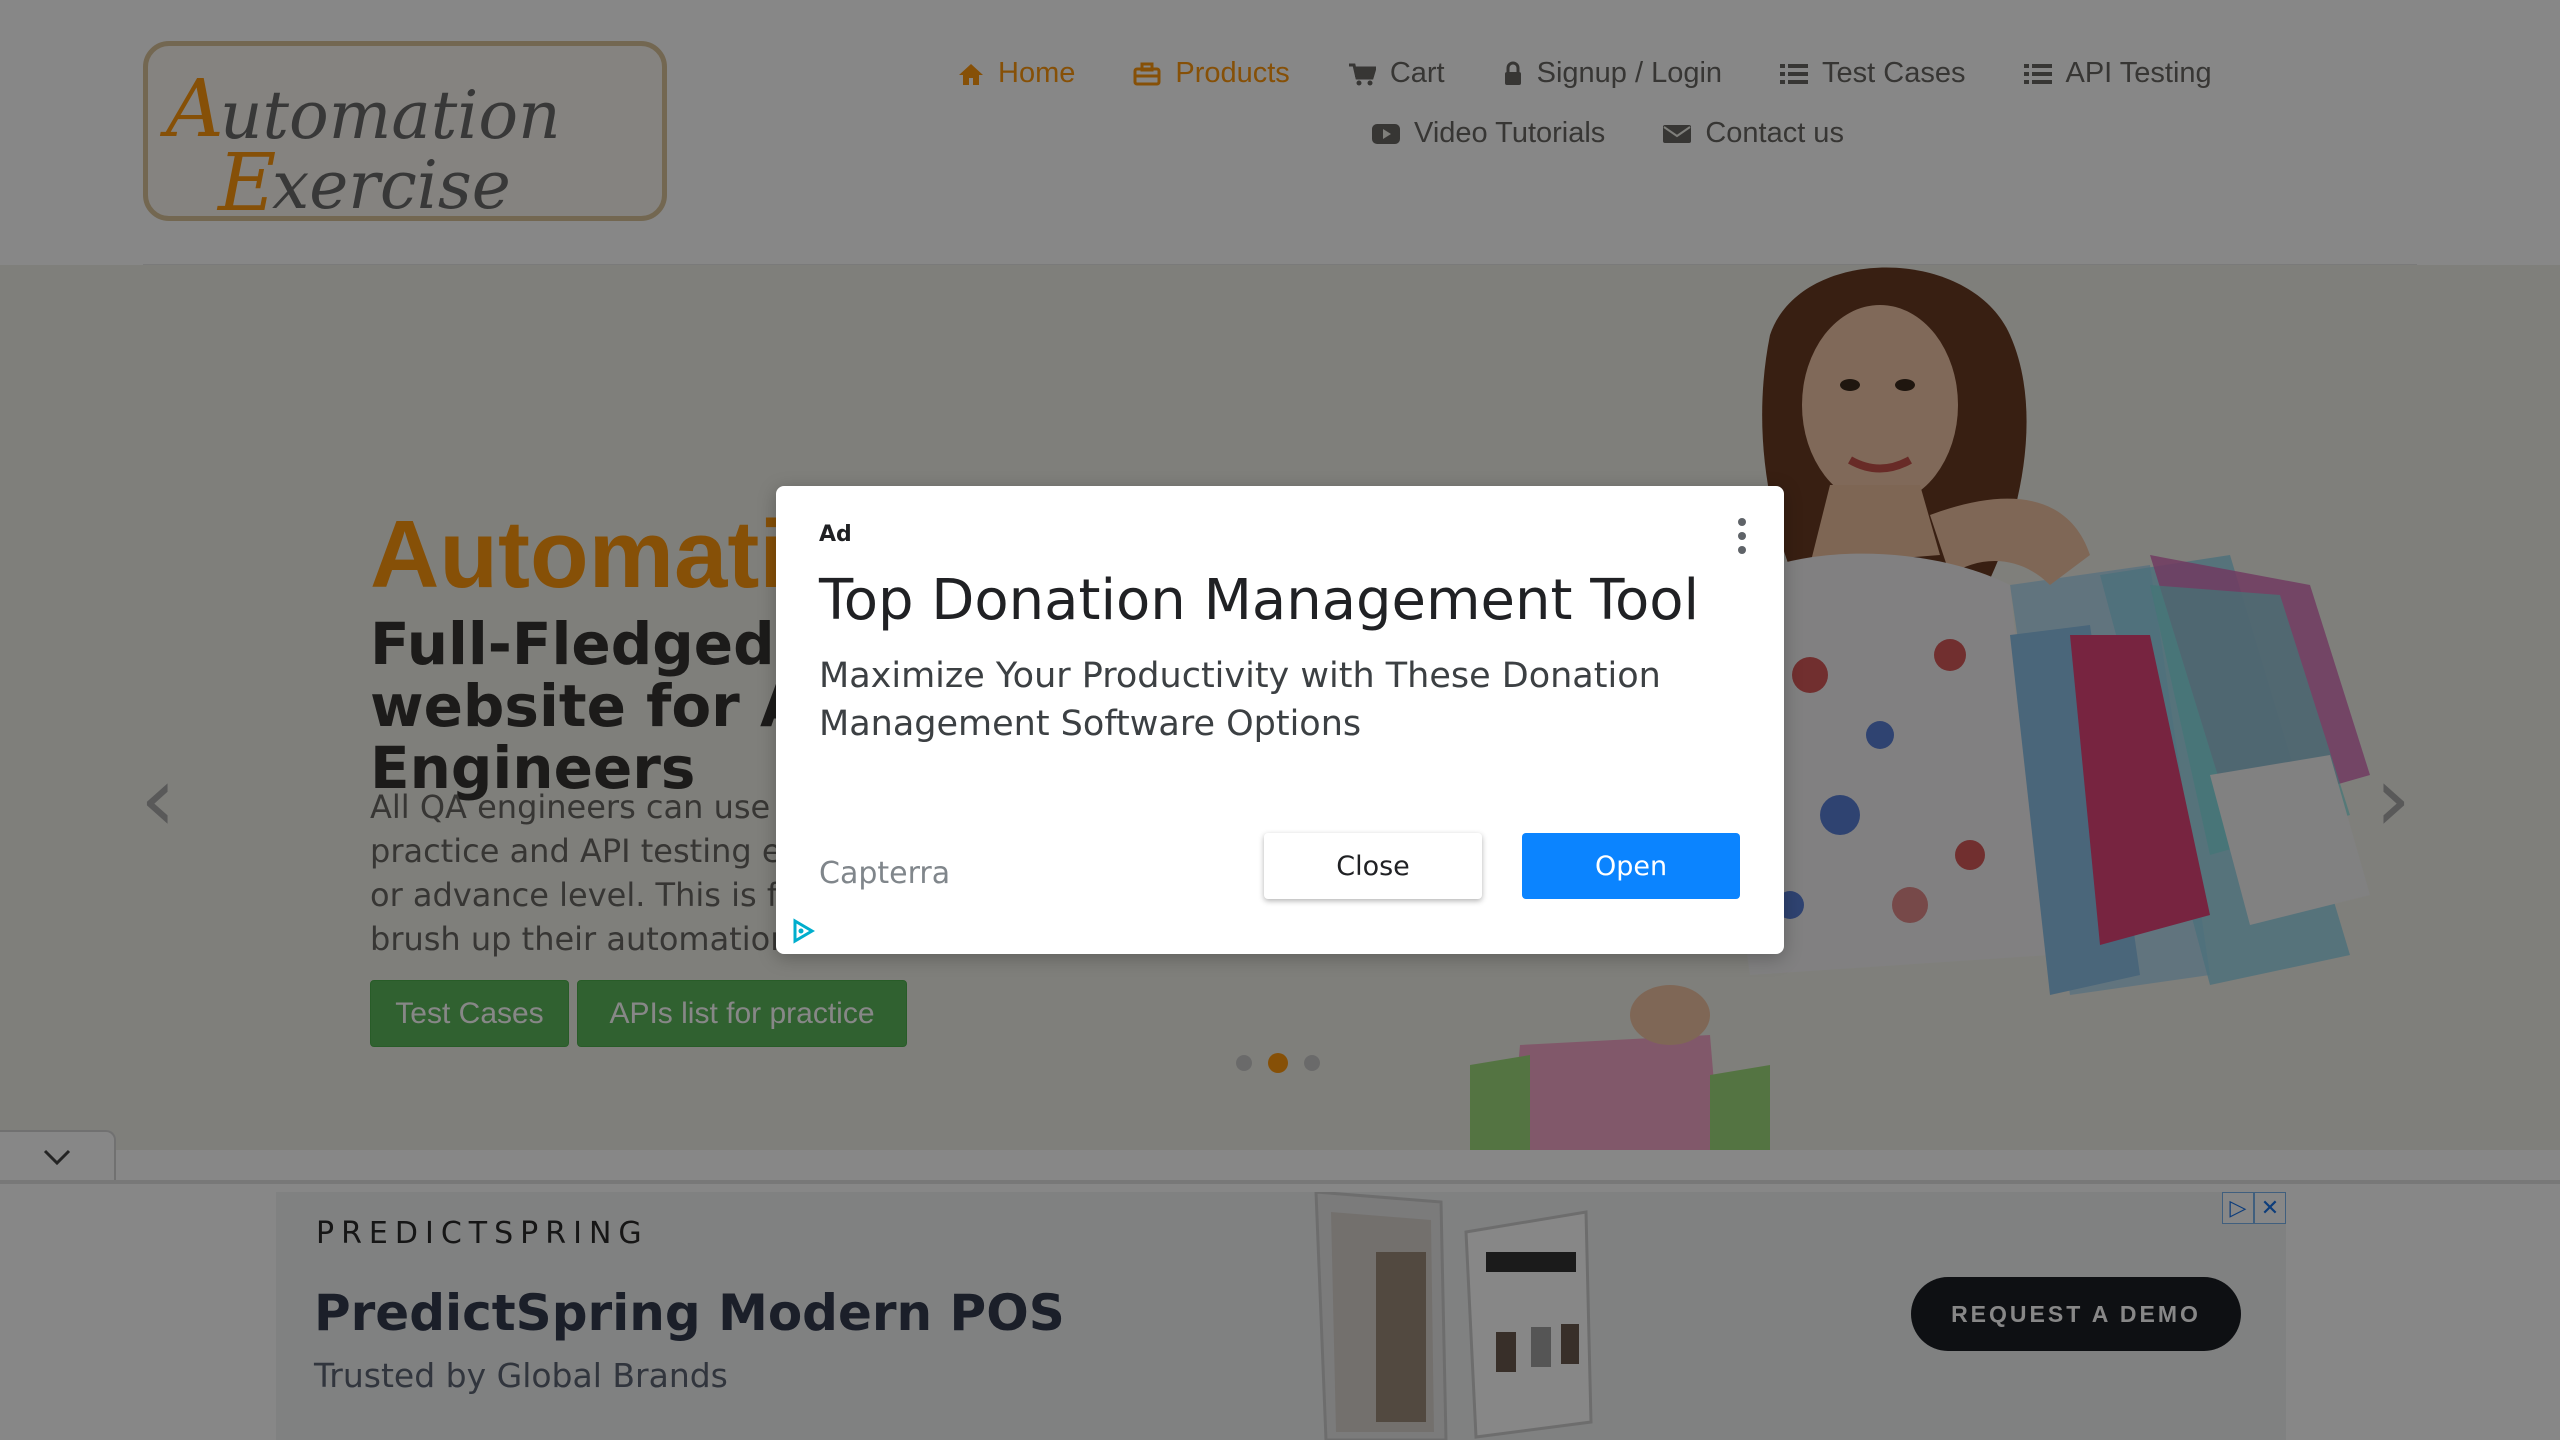 This screenshot has width=2560, height=1440. I want to click on ad-headline: Top Donation Management Tool, so click(1259, 600).